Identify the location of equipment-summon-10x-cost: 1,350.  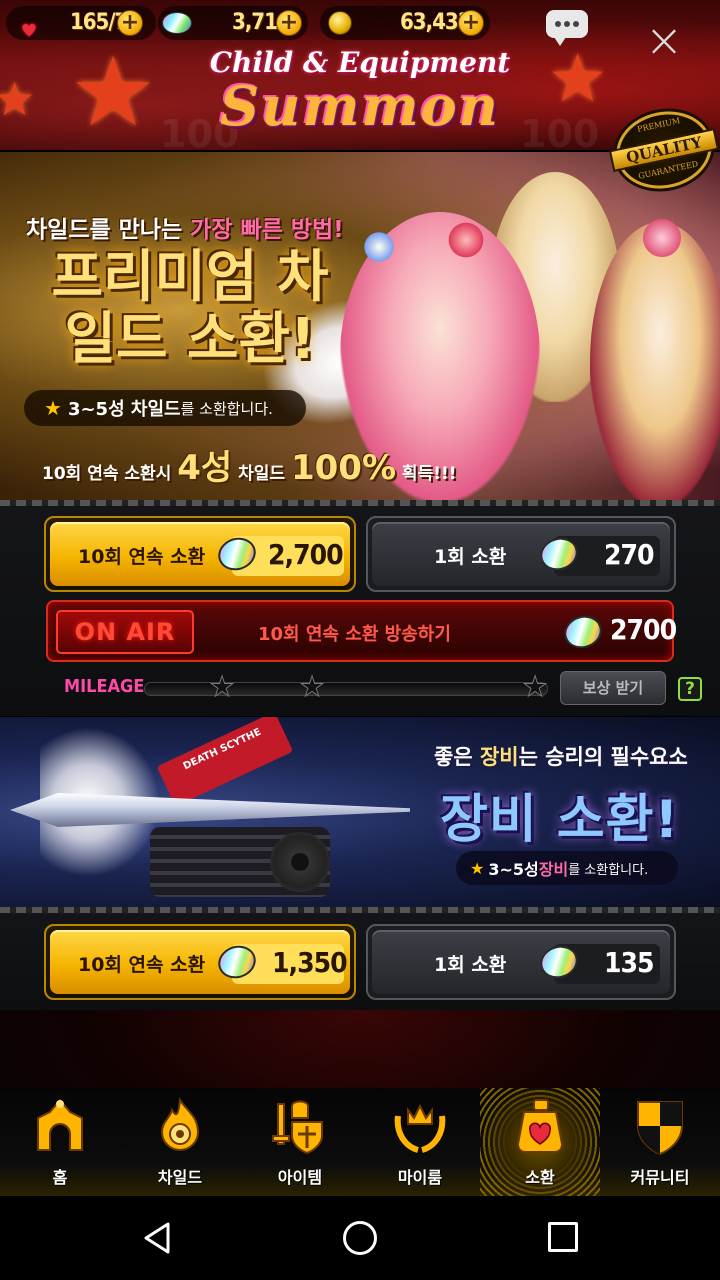
(310, 962).